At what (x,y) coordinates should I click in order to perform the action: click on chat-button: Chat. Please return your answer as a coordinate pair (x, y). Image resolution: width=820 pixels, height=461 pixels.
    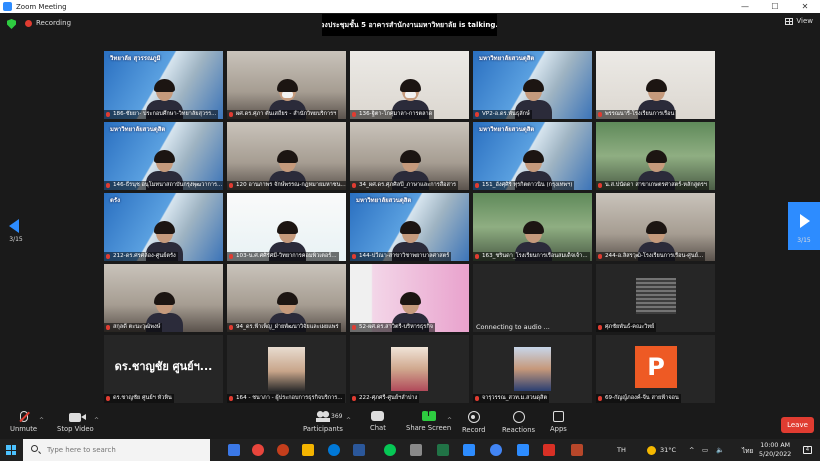
    Looking at the image, I should click on (378, 421).